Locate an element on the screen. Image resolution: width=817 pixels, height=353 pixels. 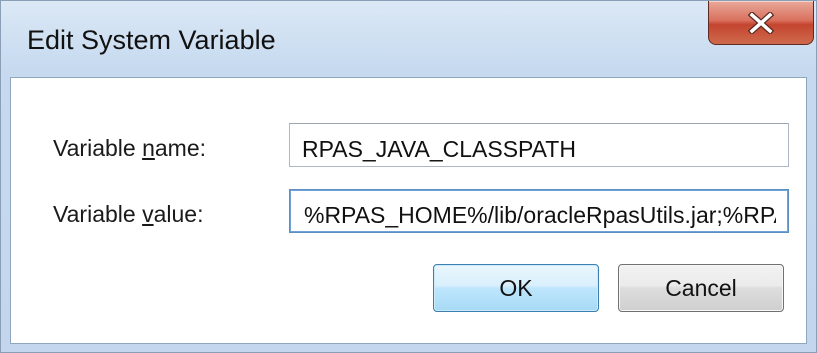
close-x-icon is located at coordinates (761, 22).